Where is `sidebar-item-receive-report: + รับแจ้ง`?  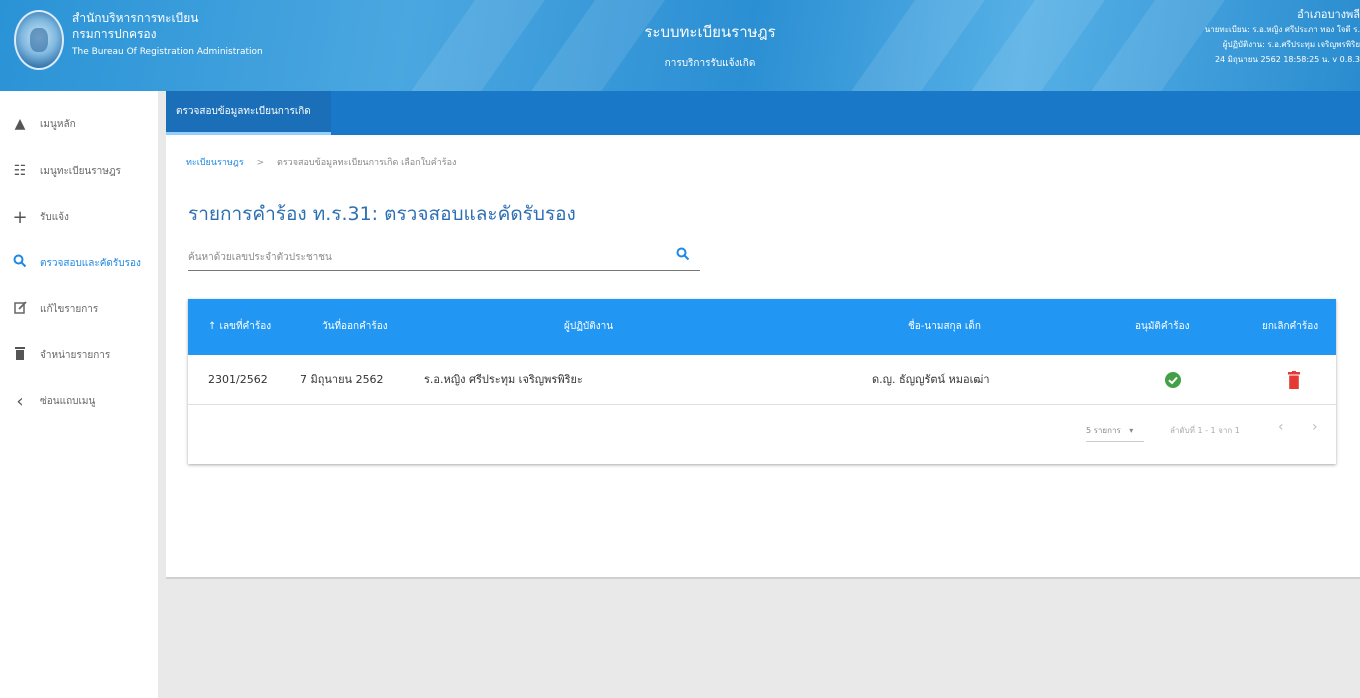 sidebar-item-receive-report: + รับแจ้ง is located at coordinates (79, 217).